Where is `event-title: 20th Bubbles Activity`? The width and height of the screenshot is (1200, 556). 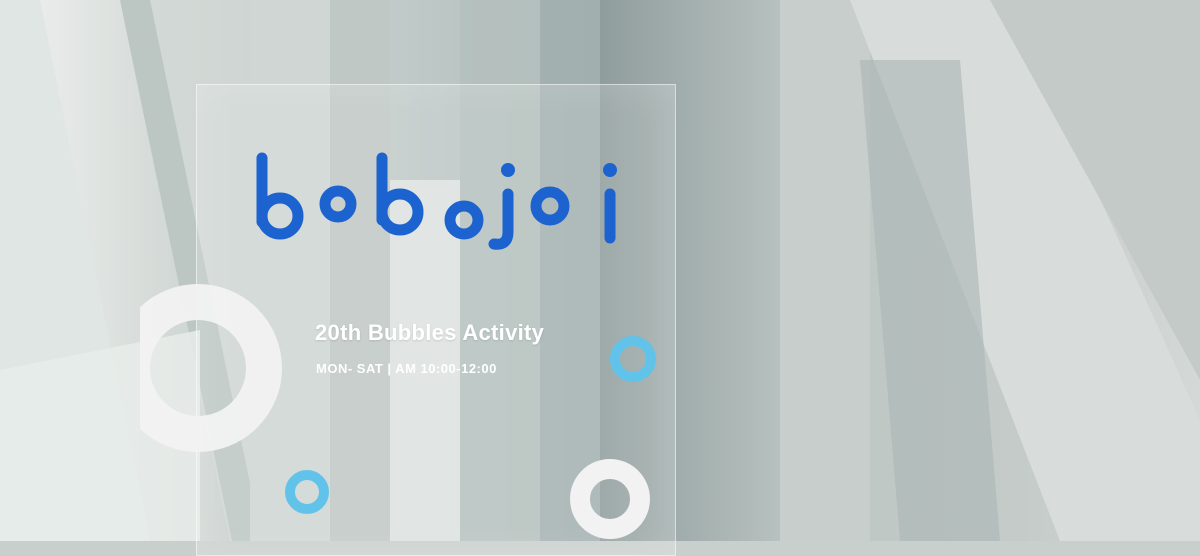 event-title: 20th Bubbles Activity is located at coordinates (430, 332).